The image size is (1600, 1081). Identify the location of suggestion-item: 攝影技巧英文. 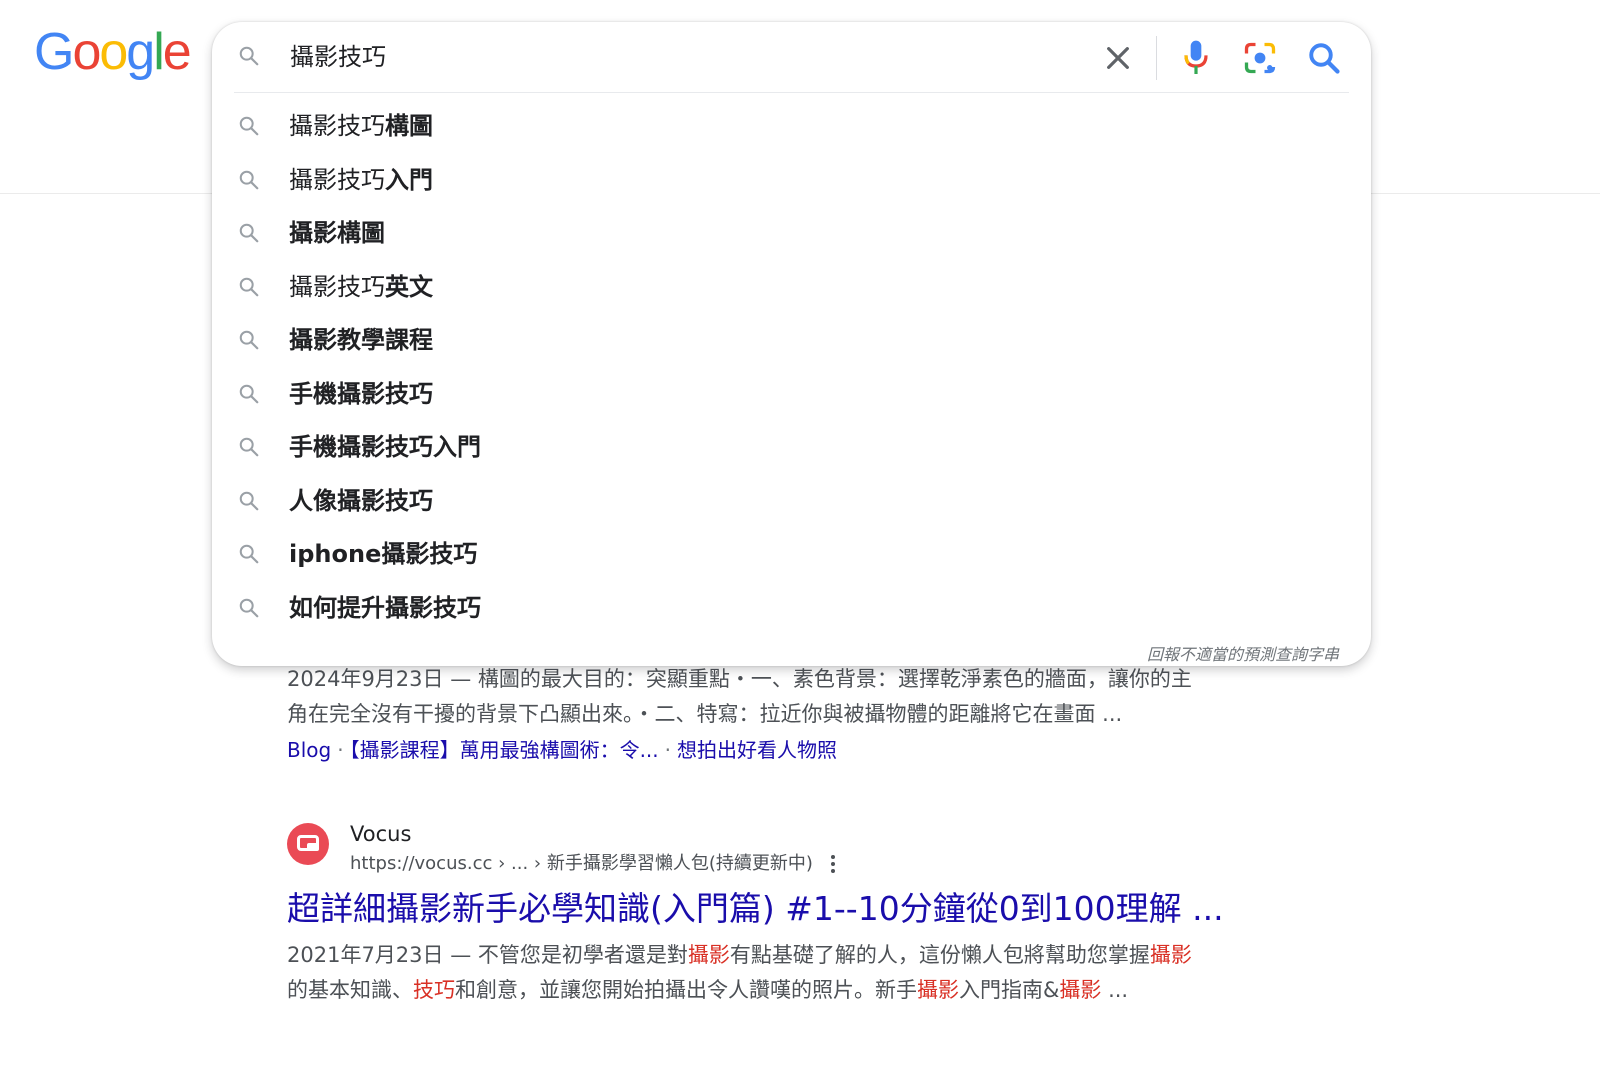
(791, 287).